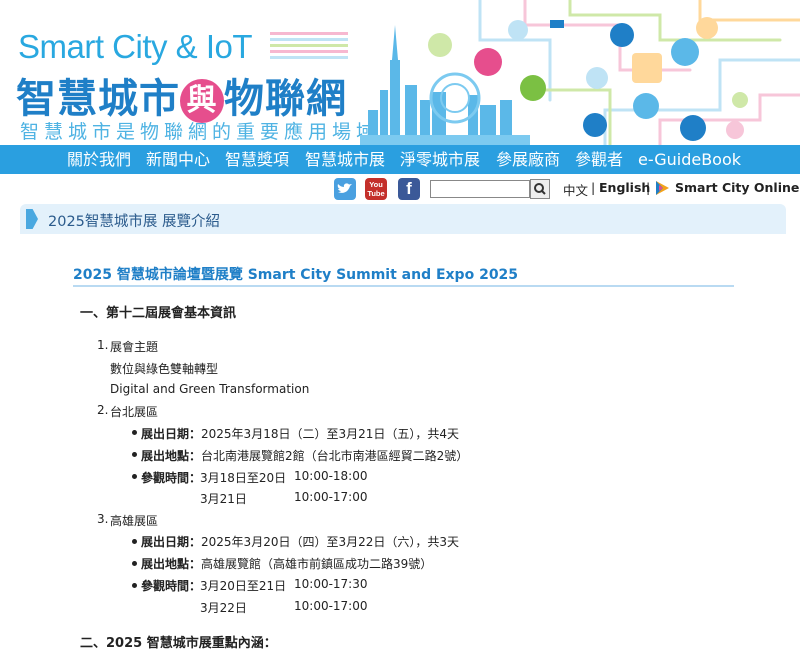  Describe the element at coordinates (480, 189) in the screenshot. I see `search-input` at that location.